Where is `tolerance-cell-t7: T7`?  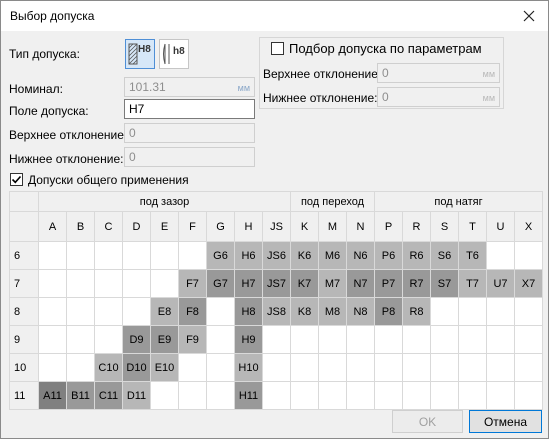
tolerance-cell-t7: T7 is located at coordinates (472, 283).